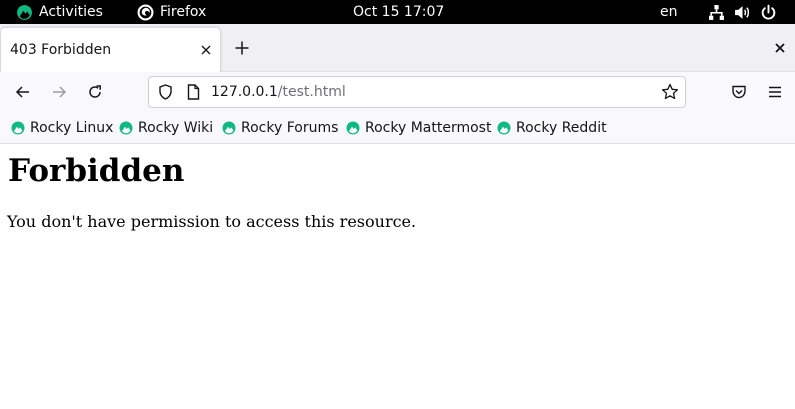 Image resolution: width=795 pixels, height=409 pixels. What do you see at coordinates (72, 128) in the screenshot?
I see `bookmark-label: Rocky Linux` at bounding box center [72, 128].